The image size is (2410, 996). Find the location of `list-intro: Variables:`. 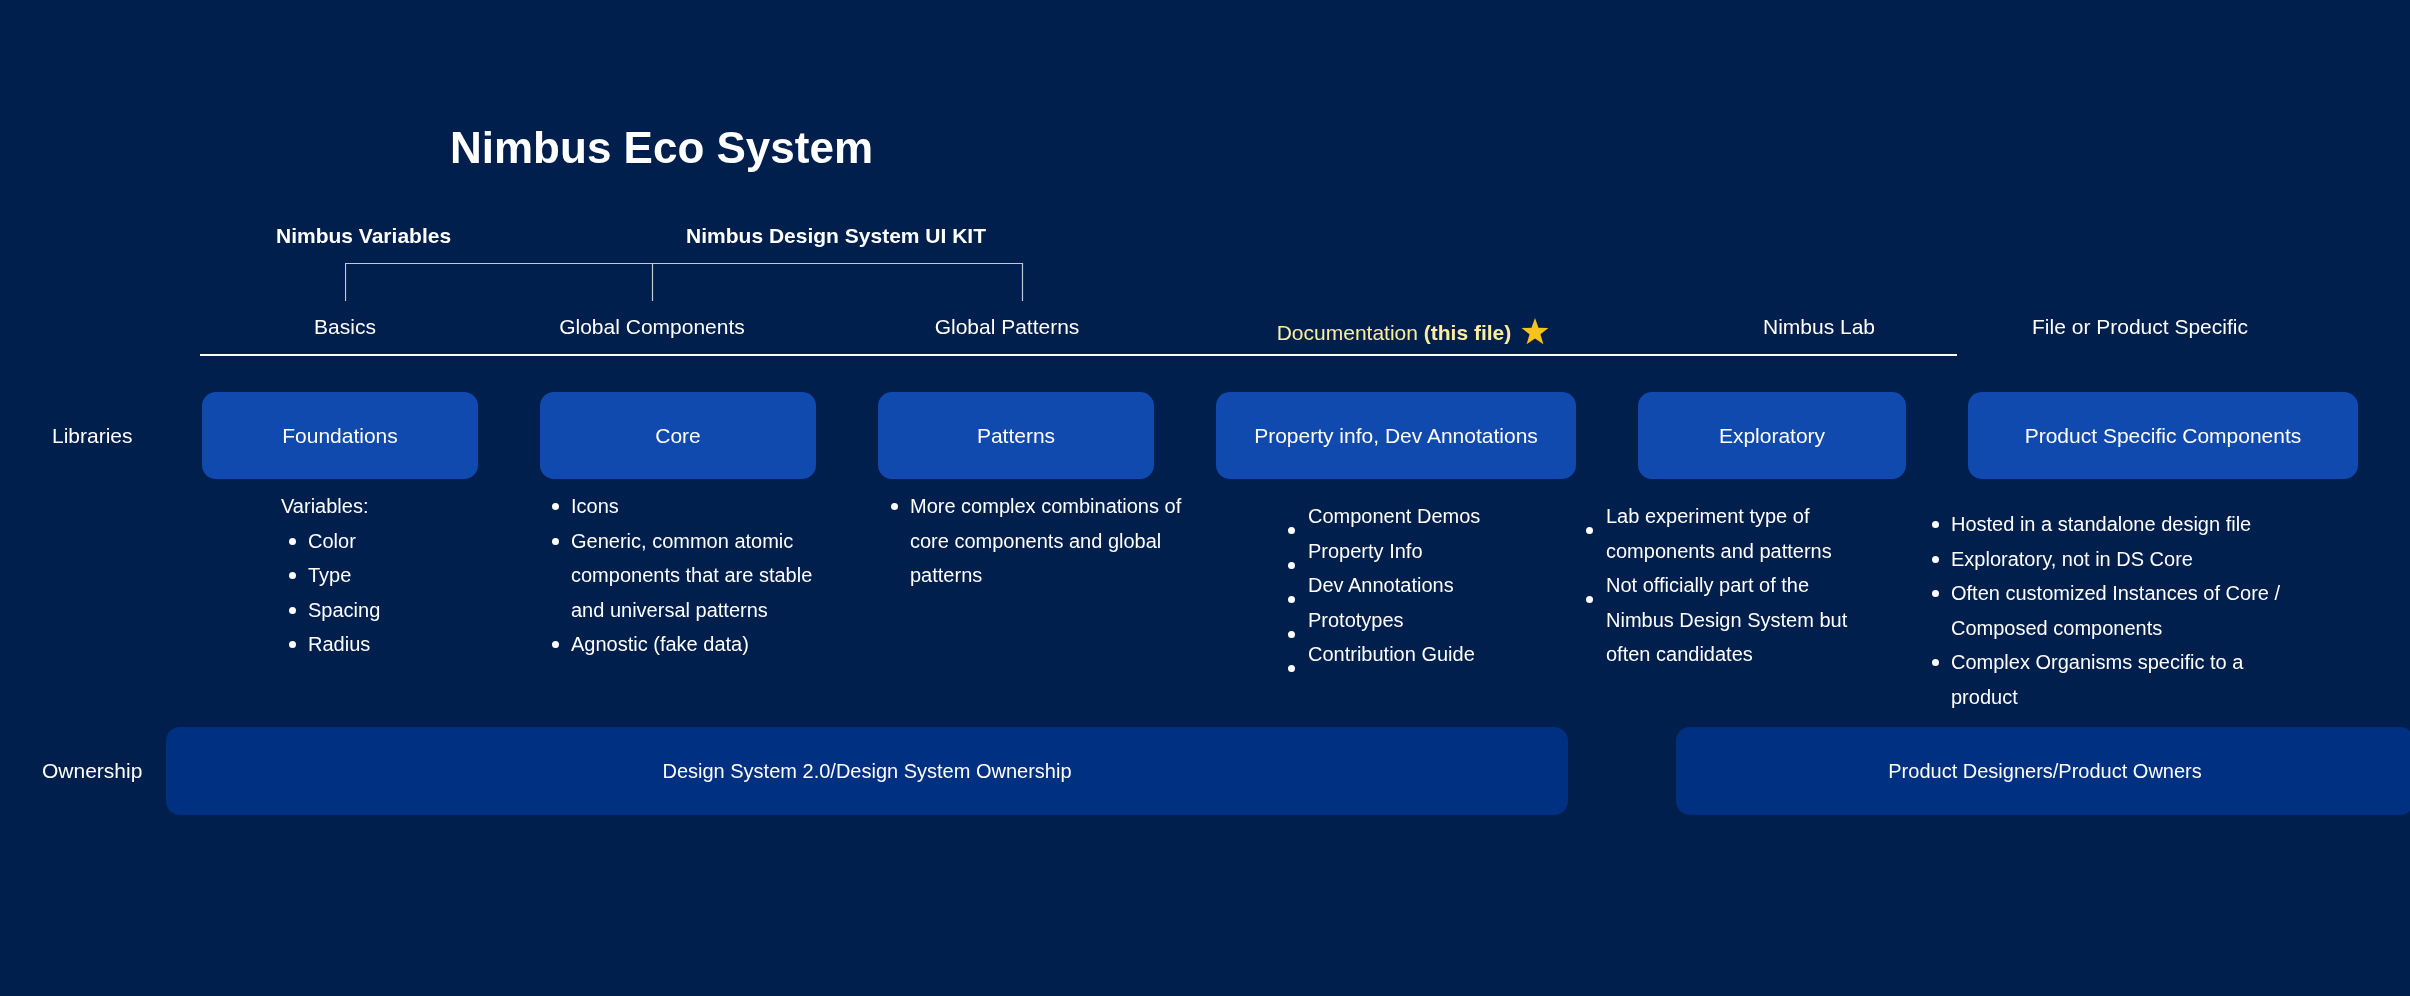

list-intro: Variables: is located at coordinates (325, 506).